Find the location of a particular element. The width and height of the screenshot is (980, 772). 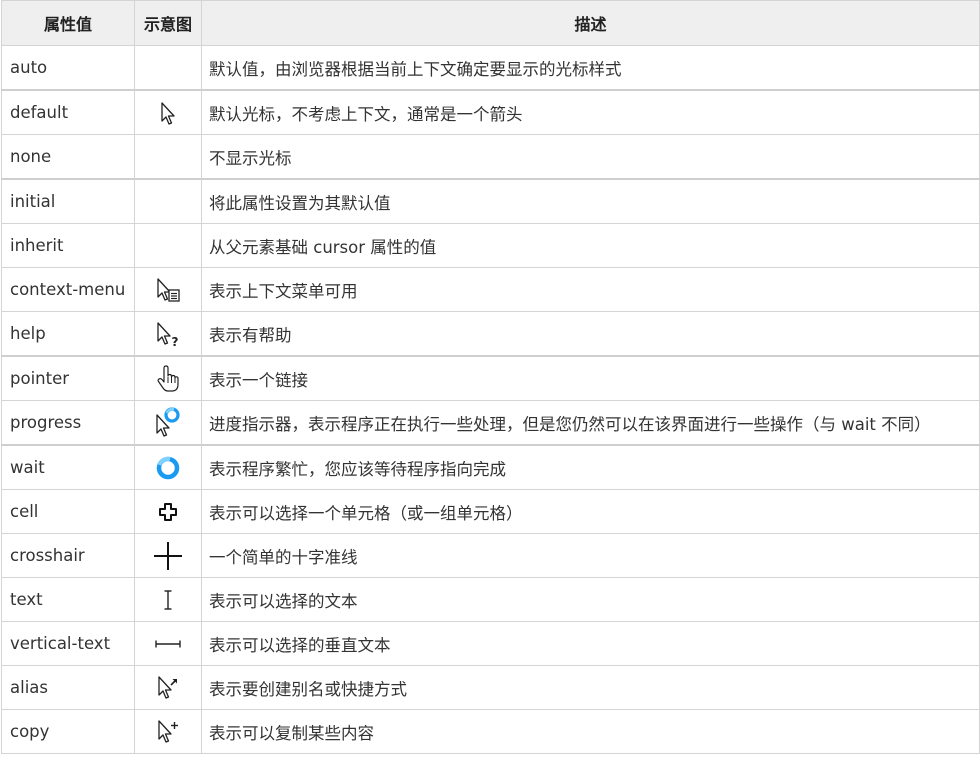

table-row: pointer 表示一个链接 is located at coordinates (490, 378).